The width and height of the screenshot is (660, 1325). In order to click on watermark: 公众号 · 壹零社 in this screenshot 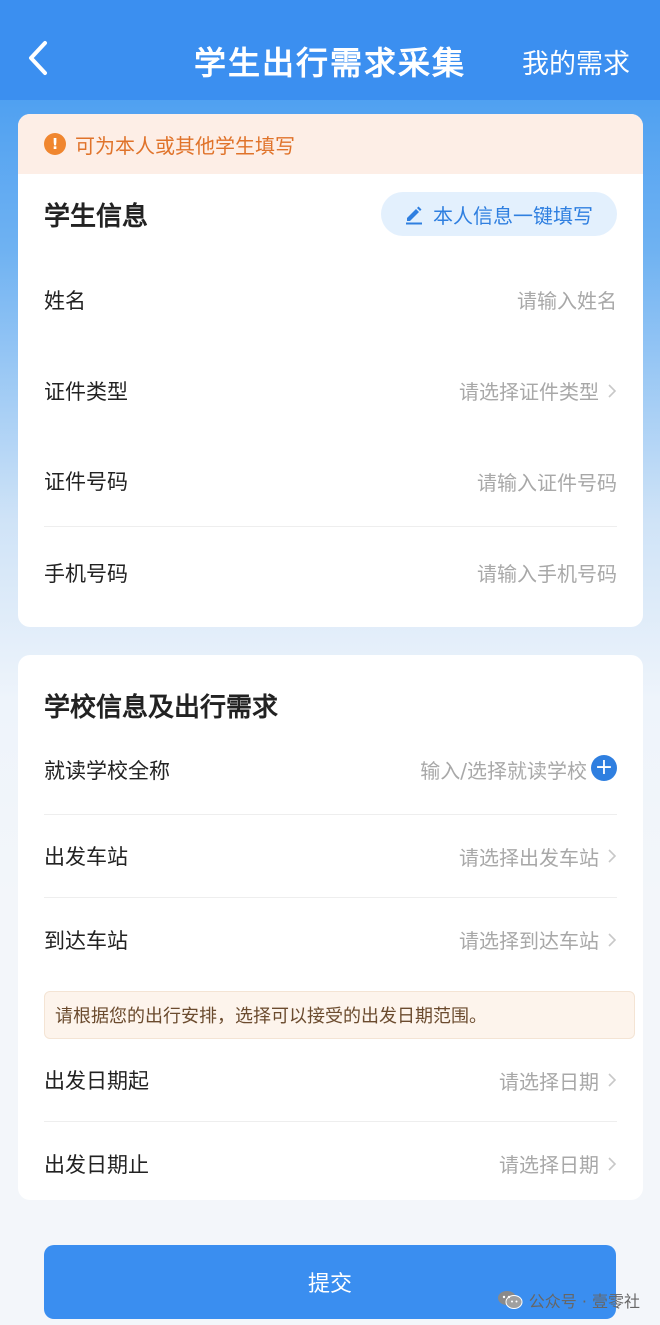, I will do `click(568, 1300)`.